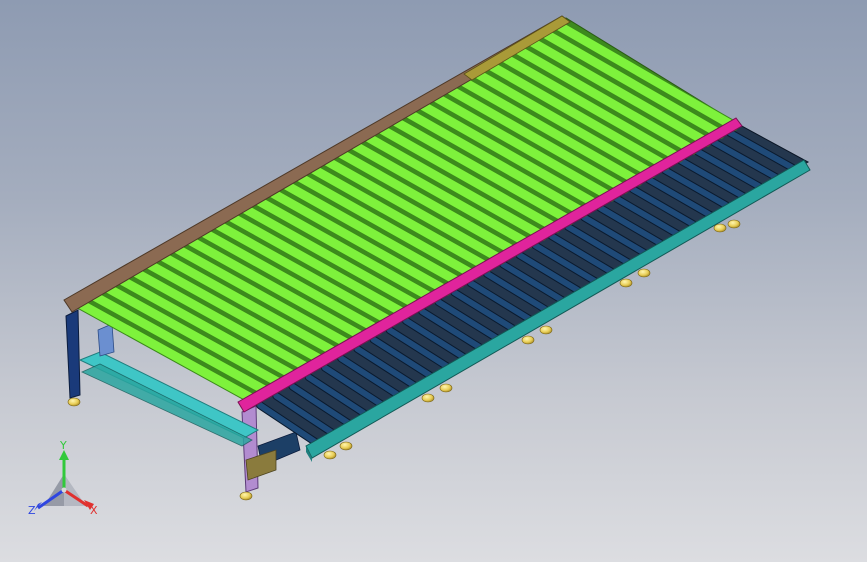  I want to click on leg-back-left, so click(73, 354).